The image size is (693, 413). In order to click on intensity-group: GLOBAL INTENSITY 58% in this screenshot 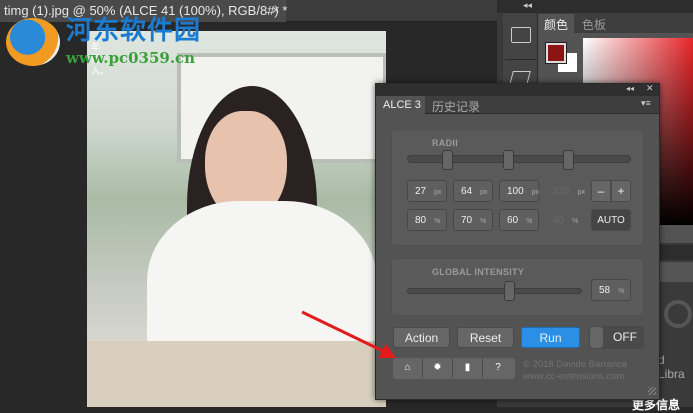, I will do `click(517, 287)`.